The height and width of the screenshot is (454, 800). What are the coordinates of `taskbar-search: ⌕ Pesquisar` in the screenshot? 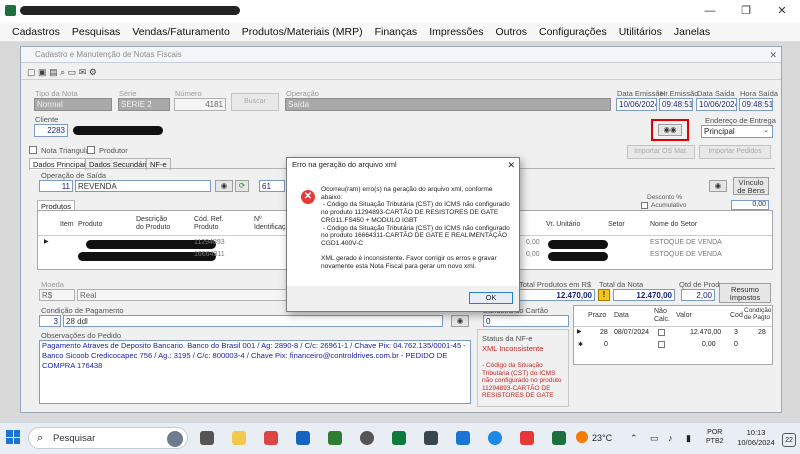 It's located at (108, 438).